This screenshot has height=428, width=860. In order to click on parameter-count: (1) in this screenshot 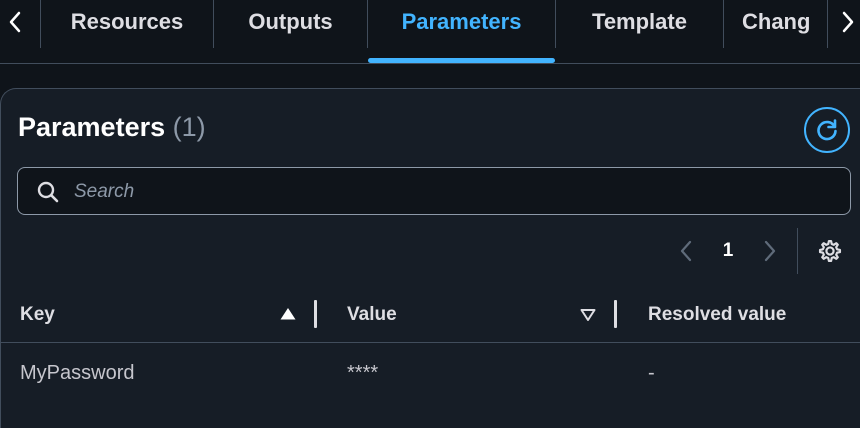, I will do `click(189, 127)`.